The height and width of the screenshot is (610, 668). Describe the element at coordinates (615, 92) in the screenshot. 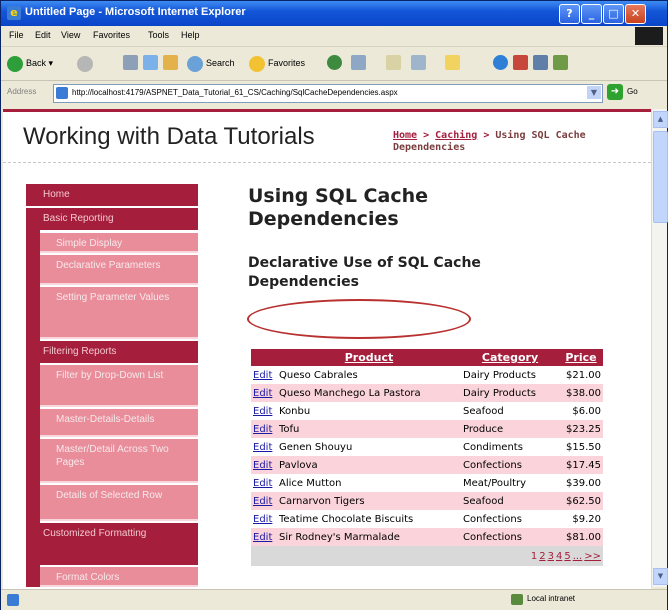

I see `go-arrow-icon: ➜` at that location.